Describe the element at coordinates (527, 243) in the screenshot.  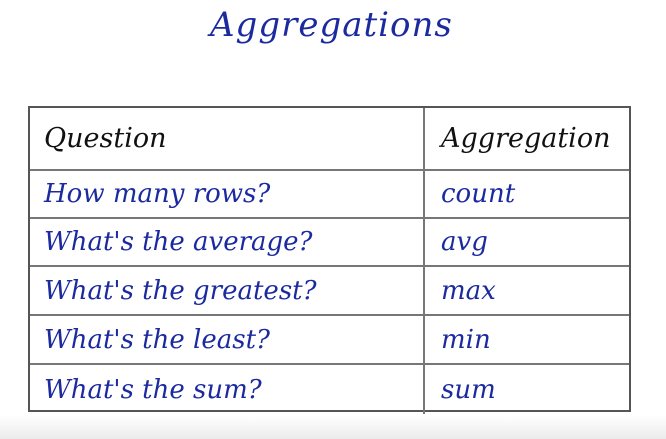
I see `table-row-aggregation: avg` at that location.